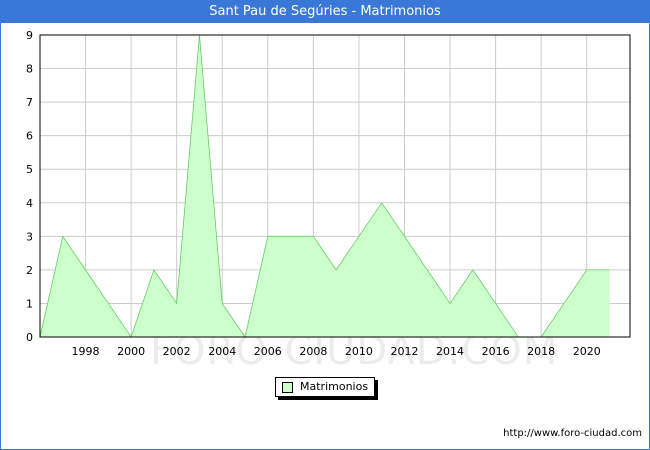 Image resolution: width=650 pixels, height=450 pixels. Describe the element at coordinates (29, 337) in the screenshot. I see `y-tick-label: 0` at that location.